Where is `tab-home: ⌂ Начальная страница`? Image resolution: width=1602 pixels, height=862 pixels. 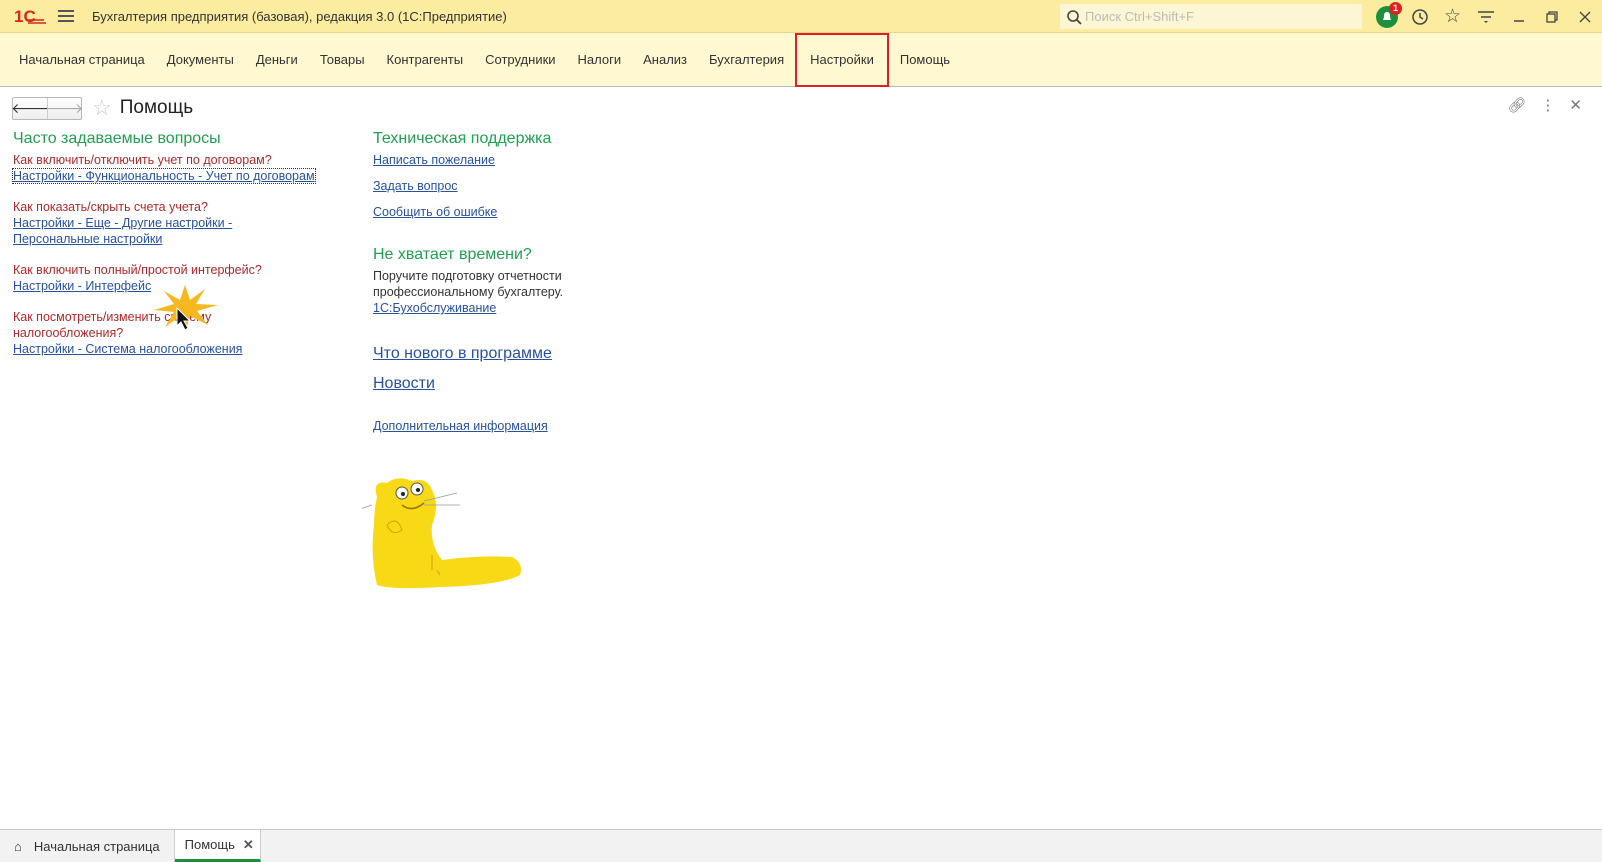
tab-home: ⌂ Начальная страница is located at coordinates (87, 846).